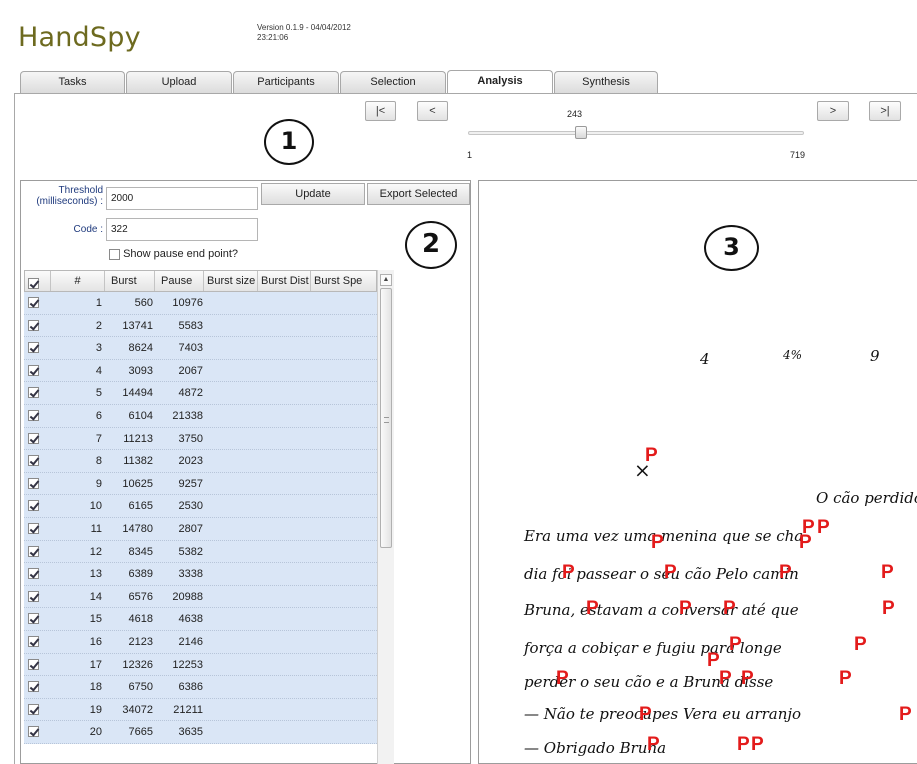 This screenshot has width=917, height=764. Describe the element at coordinates (200, 461) in the screenshot. I see `table-row: 8 11382 2023` at that location.